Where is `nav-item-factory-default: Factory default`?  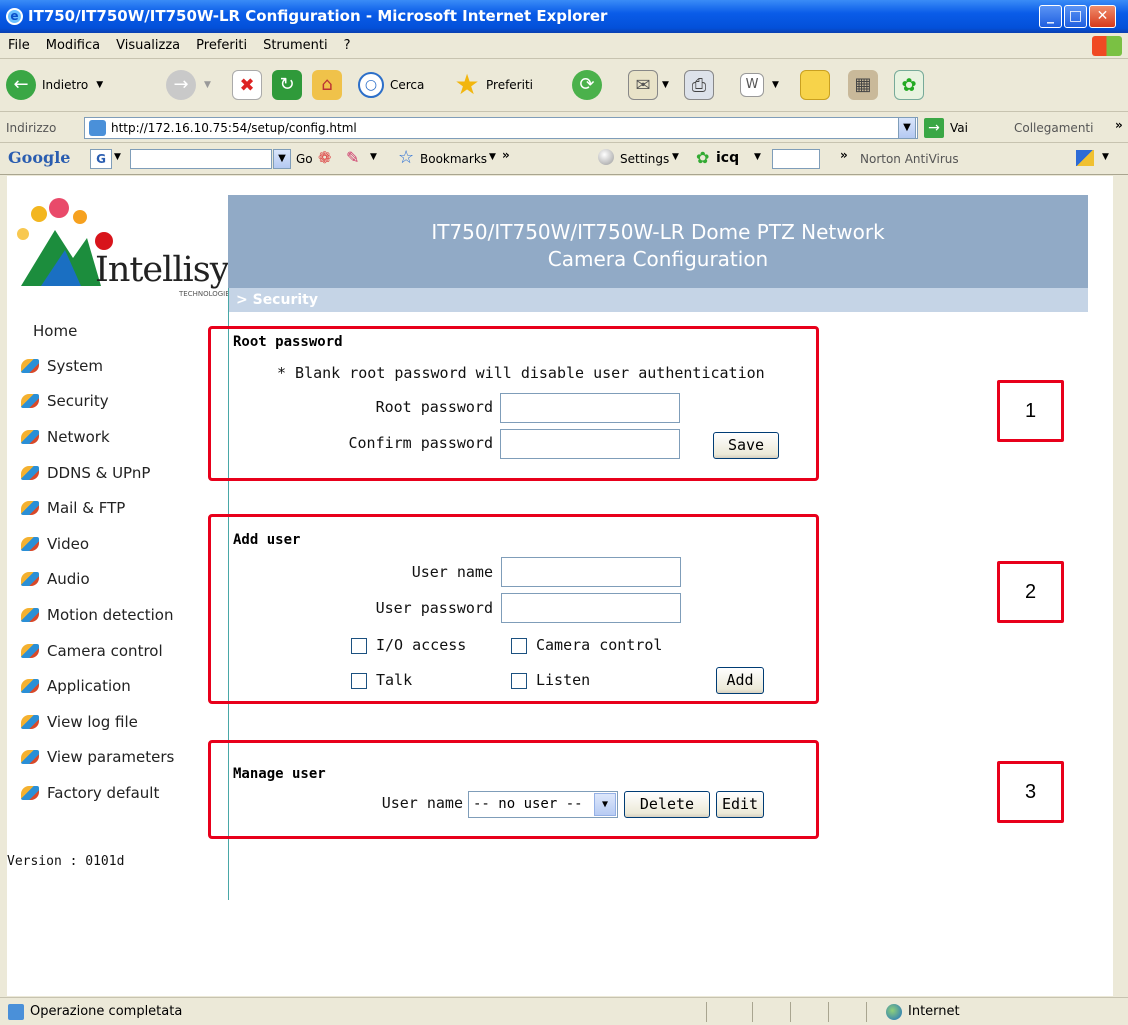 nav-item-factory-default: Factory default is located at coordinates (90, 793).